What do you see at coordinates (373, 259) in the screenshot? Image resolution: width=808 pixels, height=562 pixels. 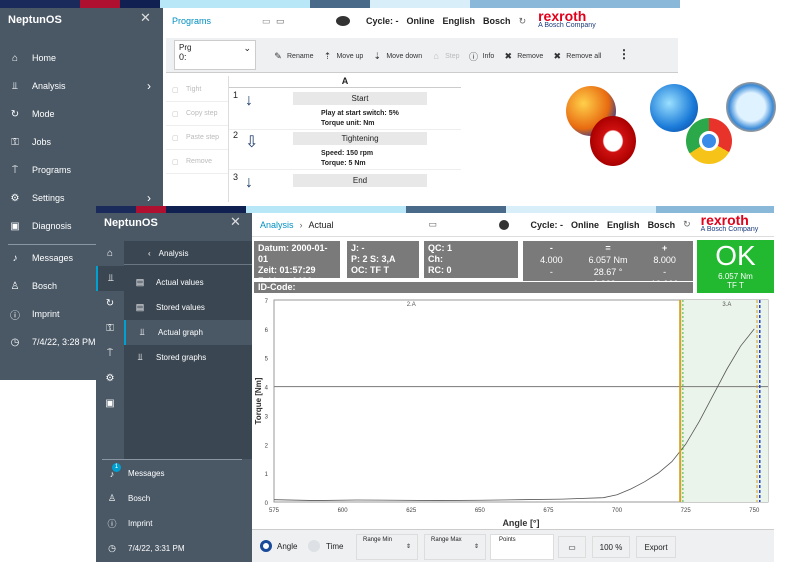 I see `info-line: P: 2 S: 3,A` at bounding box center [373, 259].